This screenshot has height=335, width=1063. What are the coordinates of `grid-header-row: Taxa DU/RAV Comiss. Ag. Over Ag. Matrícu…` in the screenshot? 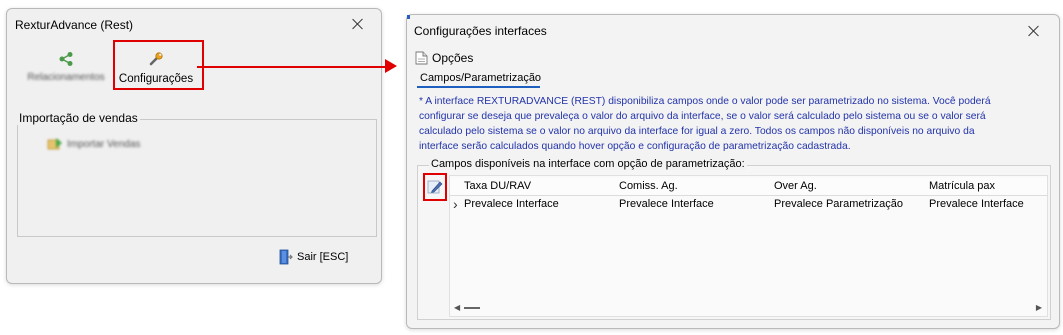 It's located at (748, 187).